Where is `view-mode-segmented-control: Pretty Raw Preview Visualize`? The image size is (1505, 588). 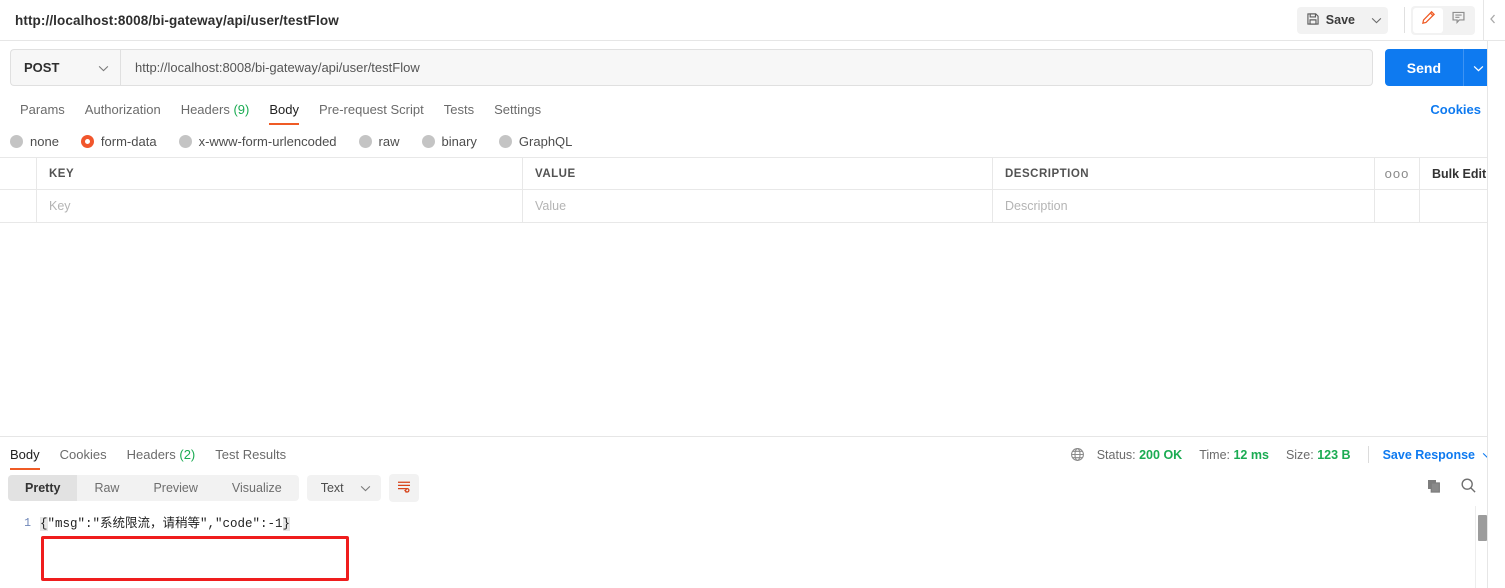
view-mode-segmented-control: Pretty Raw Preview Visualize is located at coordinates (153, 488).